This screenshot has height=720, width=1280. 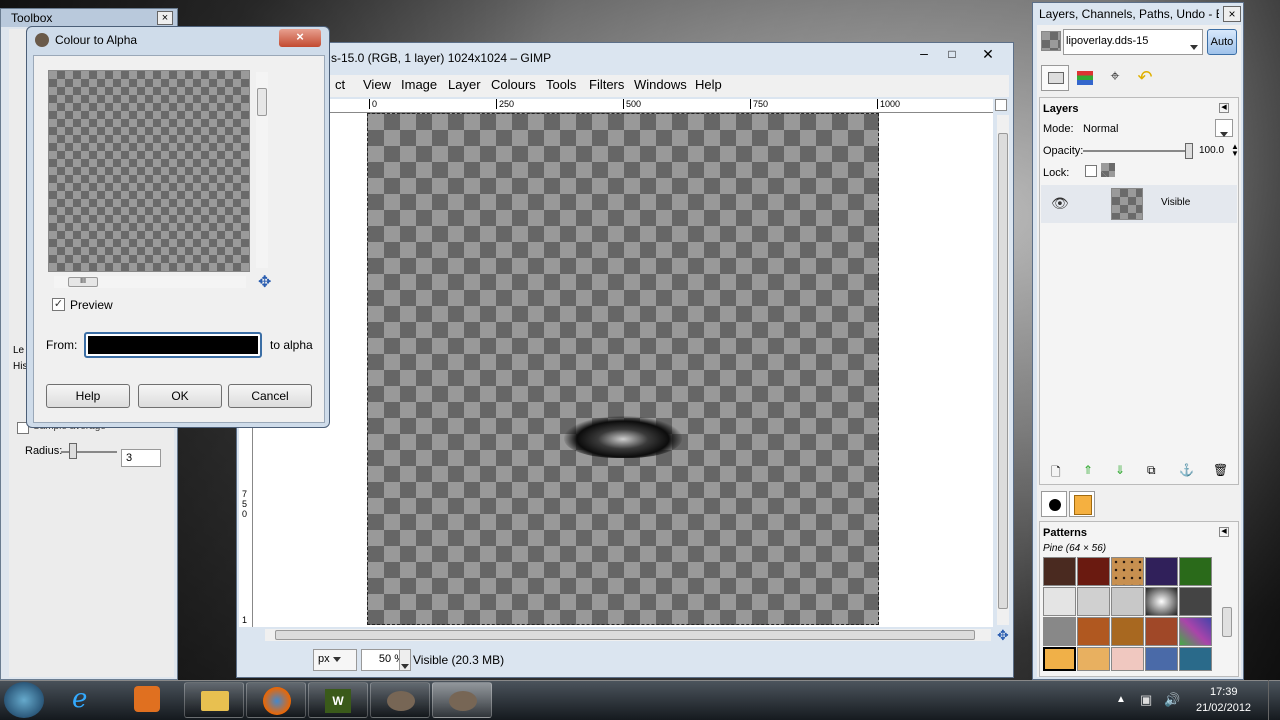 I want to click on duplicate-layer-icon: ⧉, so click(x=1151, y=470).